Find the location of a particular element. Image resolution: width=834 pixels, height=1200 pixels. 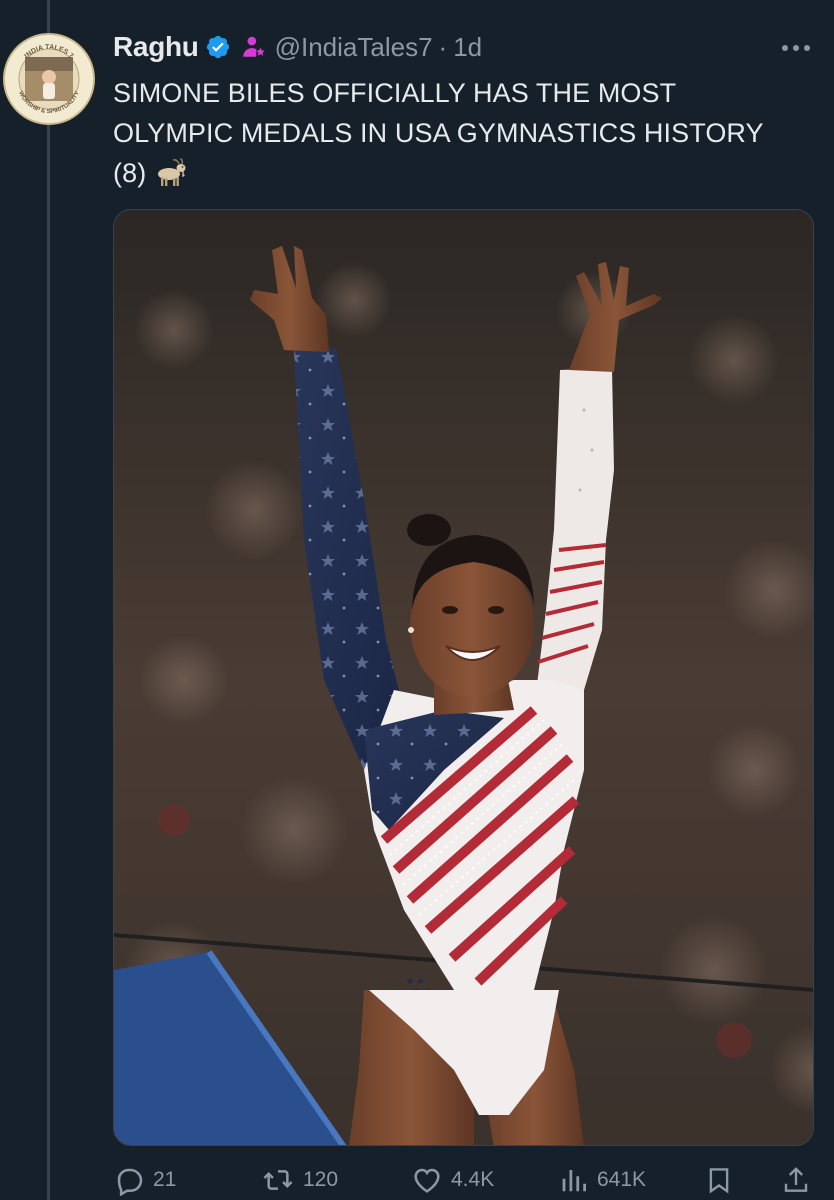

author-name: Raghu is located at coordinates (156, 47).